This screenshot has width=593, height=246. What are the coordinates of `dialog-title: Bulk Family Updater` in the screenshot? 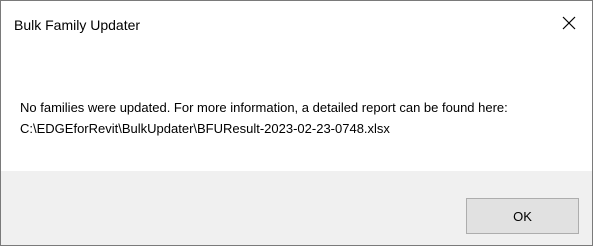 It's located at (77, 25).